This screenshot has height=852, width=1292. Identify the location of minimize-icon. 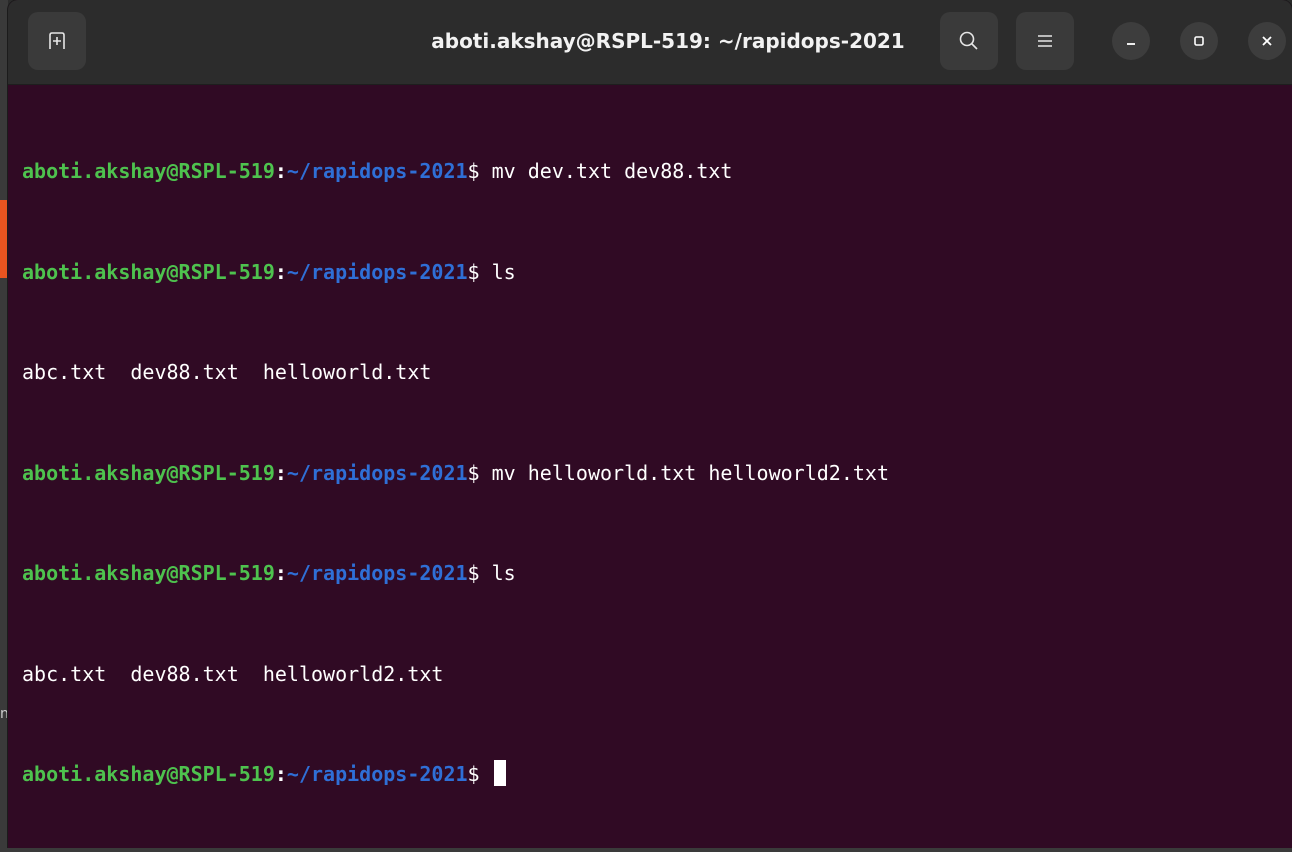
(1131, 44).